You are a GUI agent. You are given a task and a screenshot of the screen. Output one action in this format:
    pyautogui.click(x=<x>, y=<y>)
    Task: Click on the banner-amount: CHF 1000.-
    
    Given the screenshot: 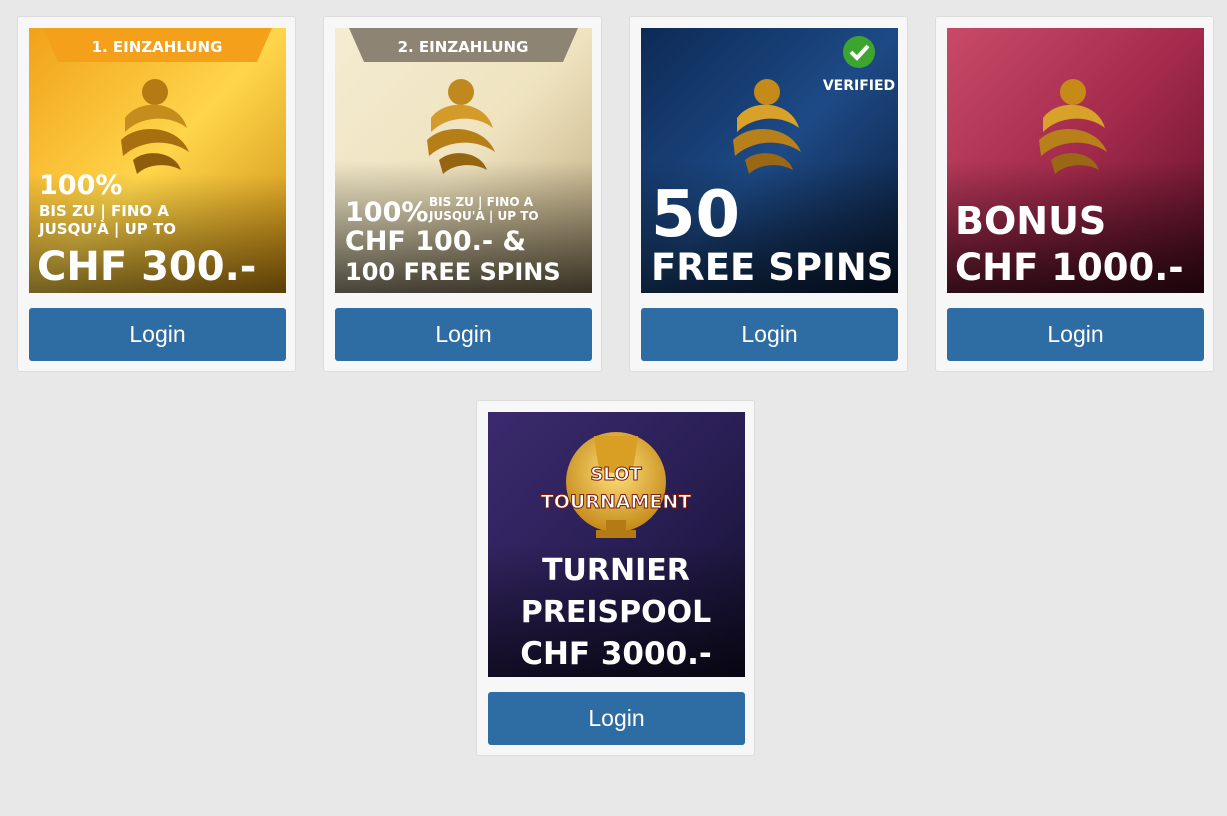 What is the action you would take?
    pyautogui.click(x=1069, y=267)
    